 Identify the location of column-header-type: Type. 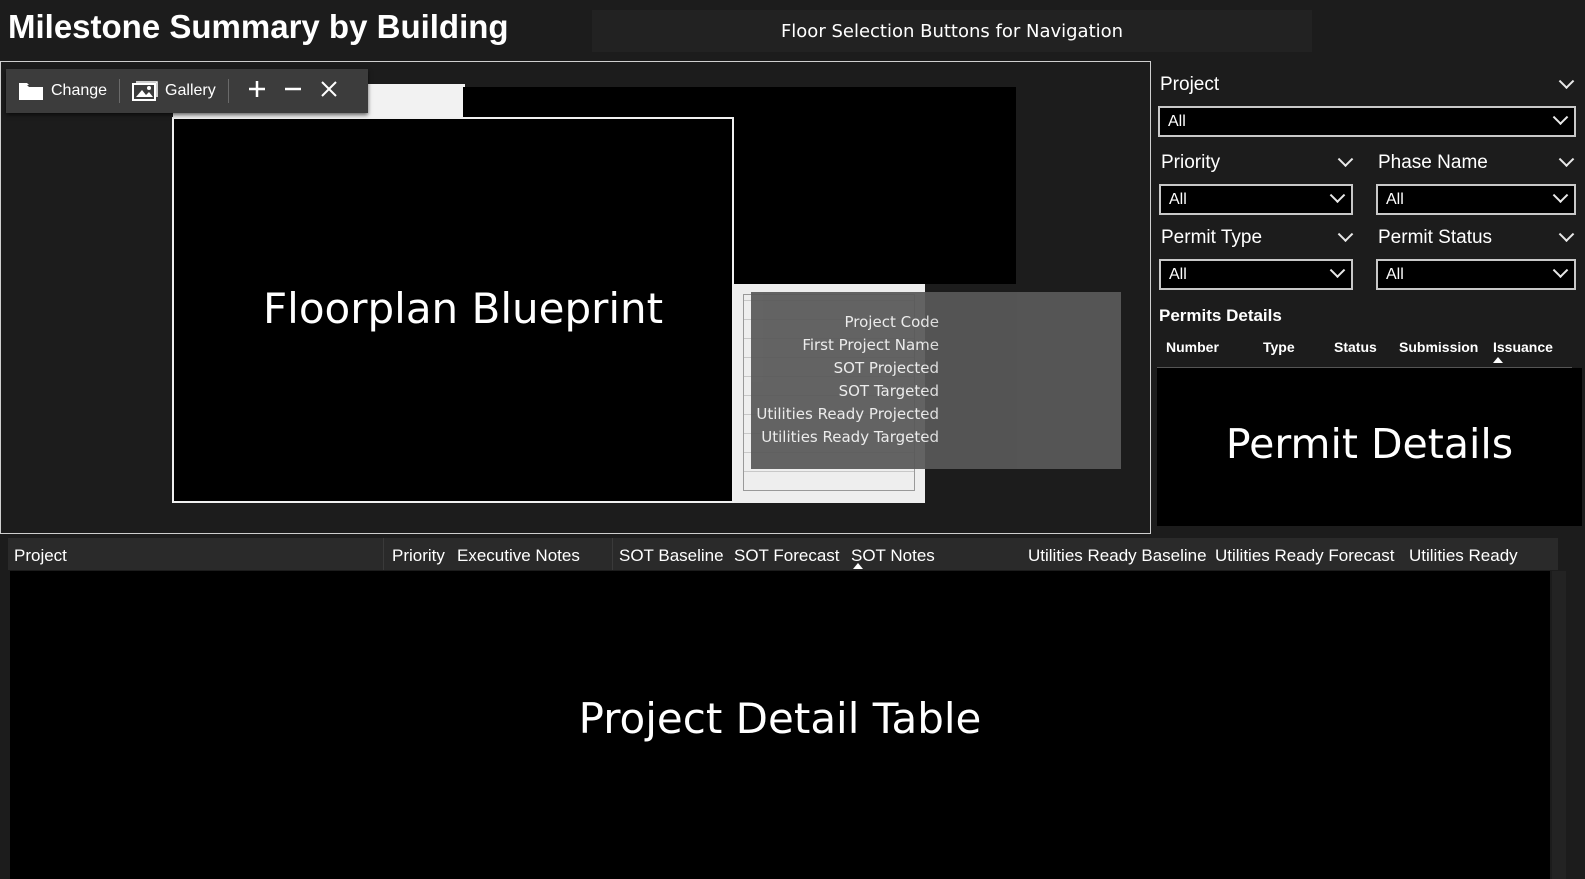
(1279, 347).